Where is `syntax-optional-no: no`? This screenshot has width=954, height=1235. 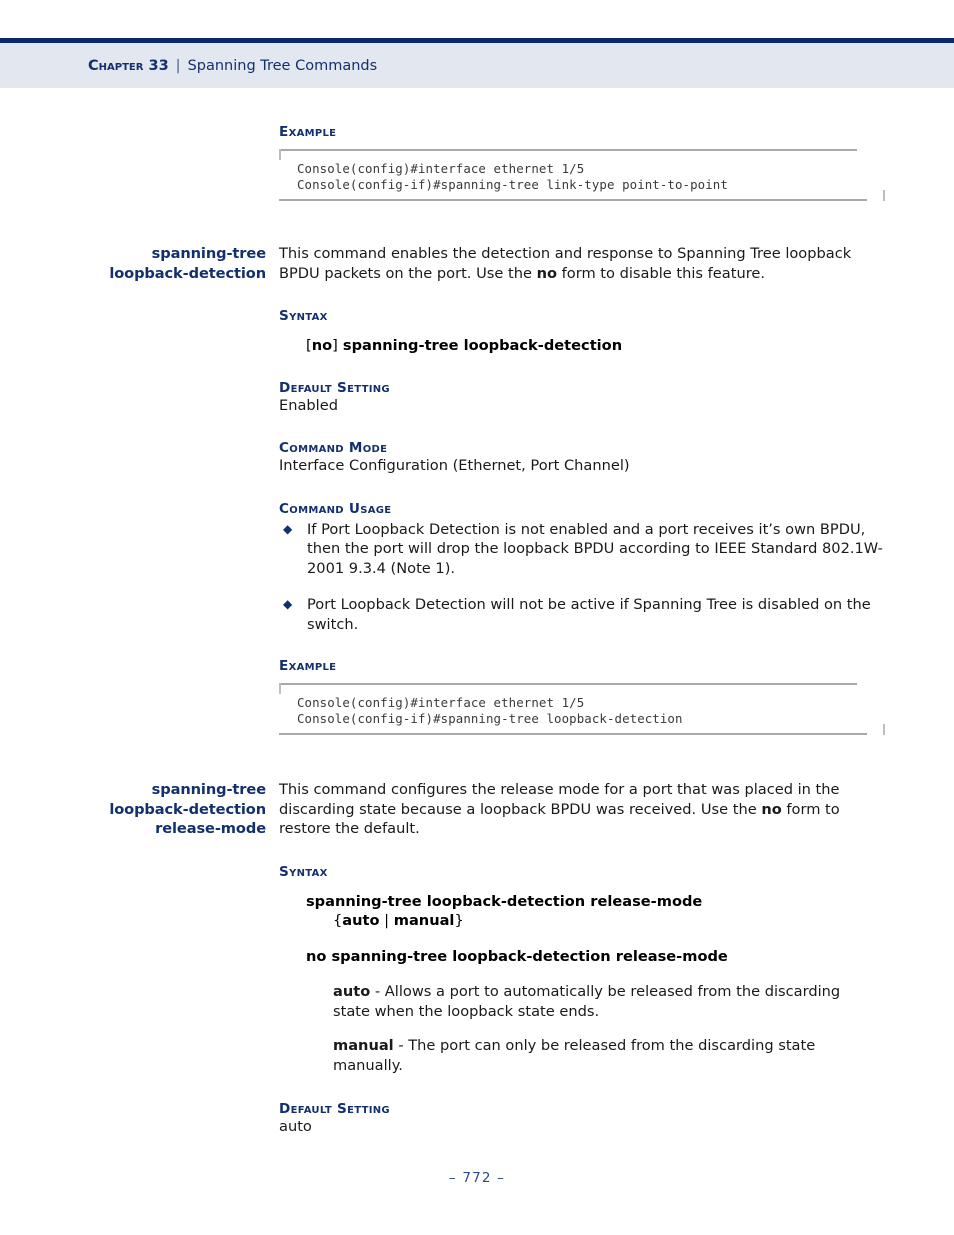 syntax-optional-no: no is located at coordinates (322, 346).